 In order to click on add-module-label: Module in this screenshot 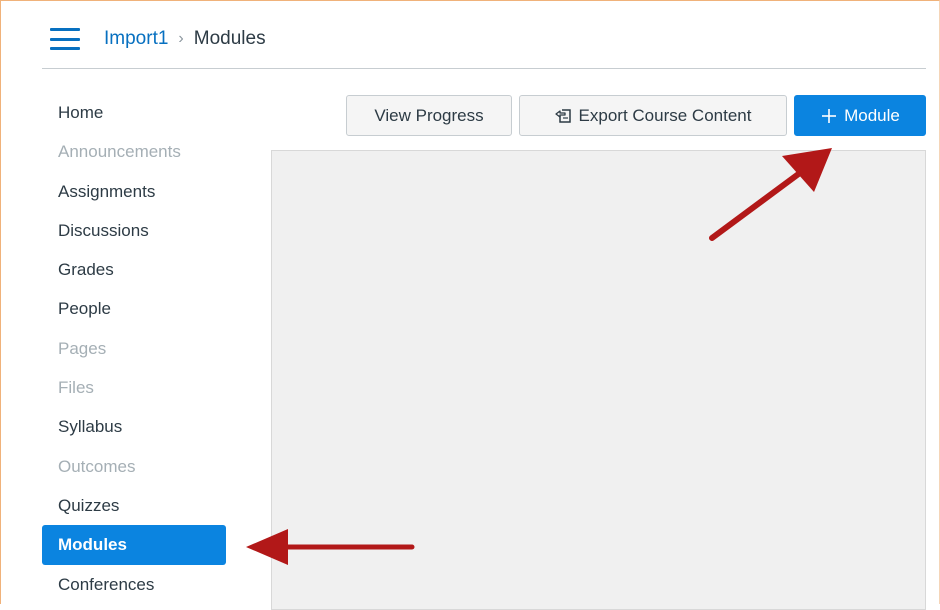, I will do `click(872, 115)`.